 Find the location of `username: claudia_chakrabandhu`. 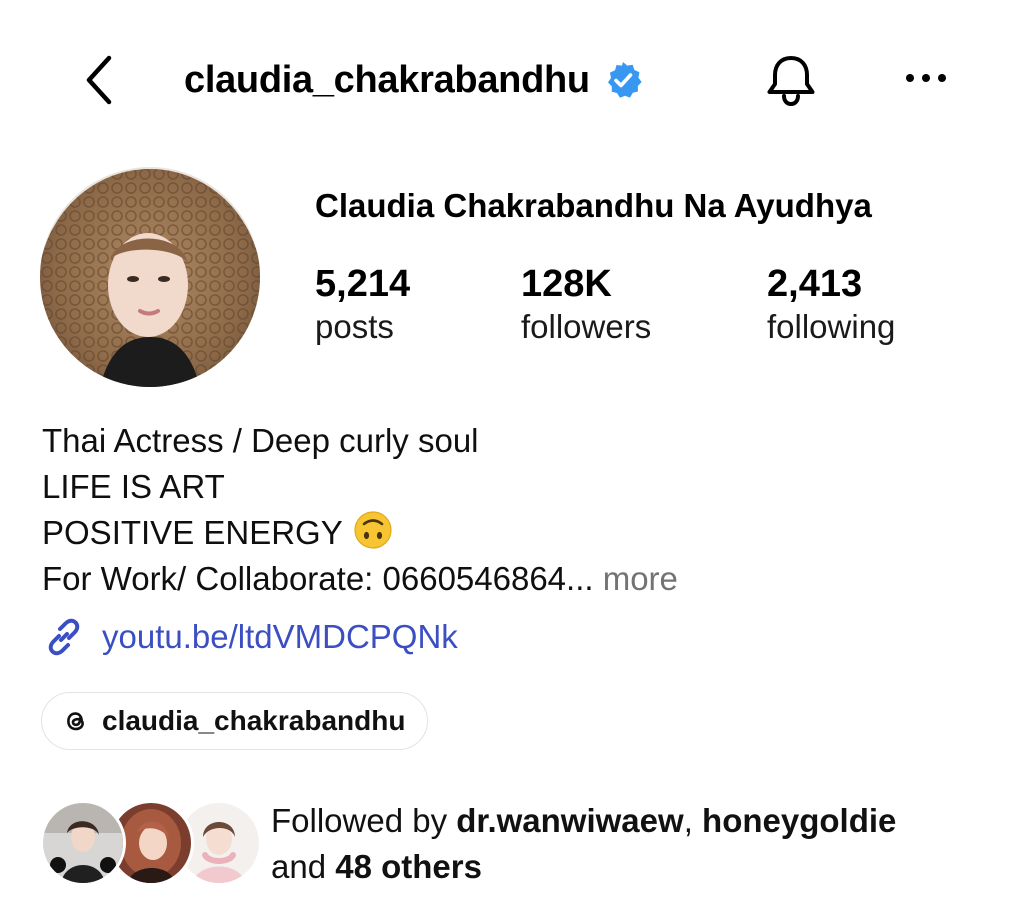

username: claudia_chakrabandhu is located at coordinates (387, 79).